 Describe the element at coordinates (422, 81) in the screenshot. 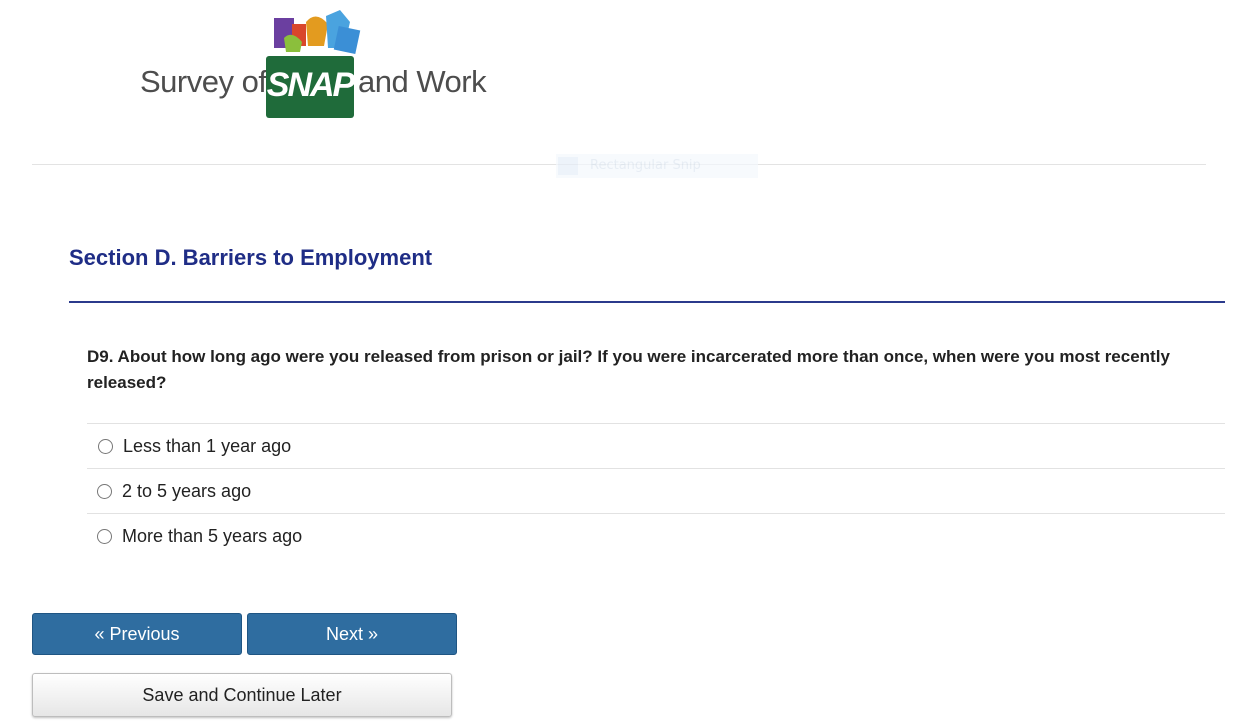

I see `logo-text-and-work: and Work` at that location.